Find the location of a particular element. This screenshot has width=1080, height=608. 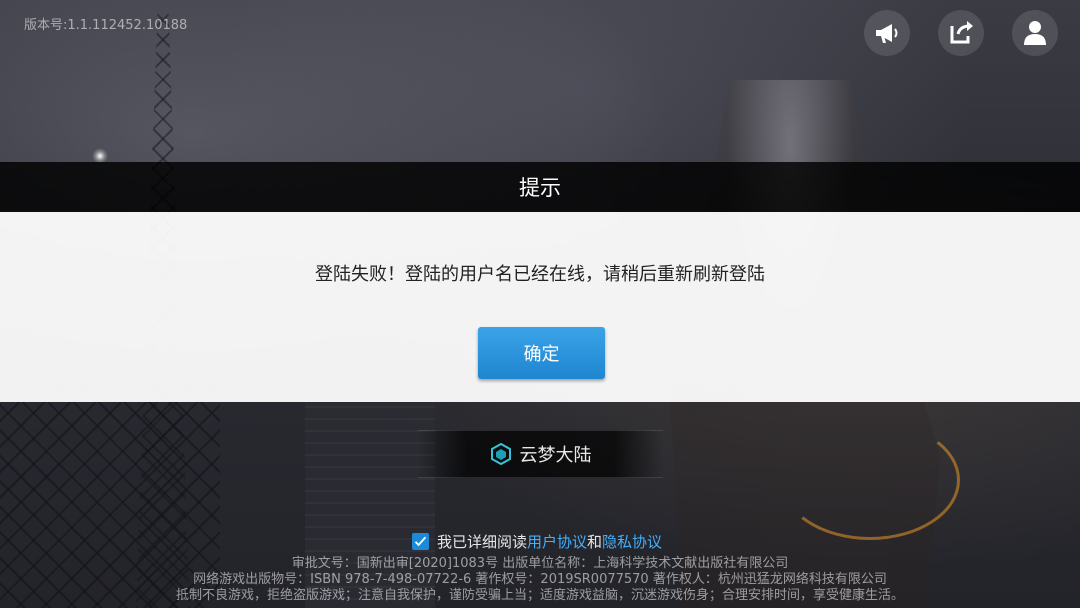

user-icon is located at coordinates (1035, 33).